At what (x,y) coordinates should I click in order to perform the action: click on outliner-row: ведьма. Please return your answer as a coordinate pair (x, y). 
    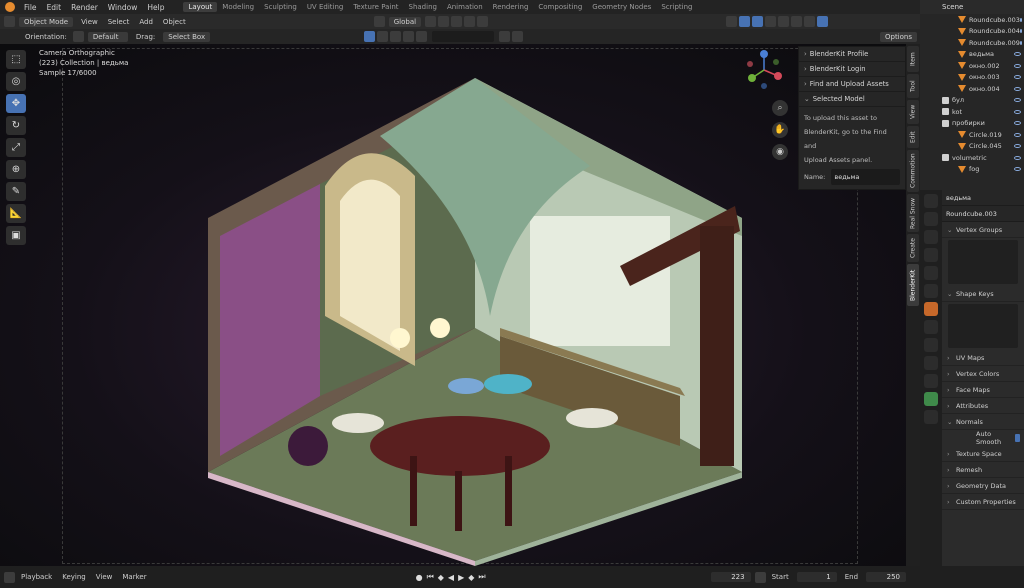
    Looking at the image, I should click on (972, 55).